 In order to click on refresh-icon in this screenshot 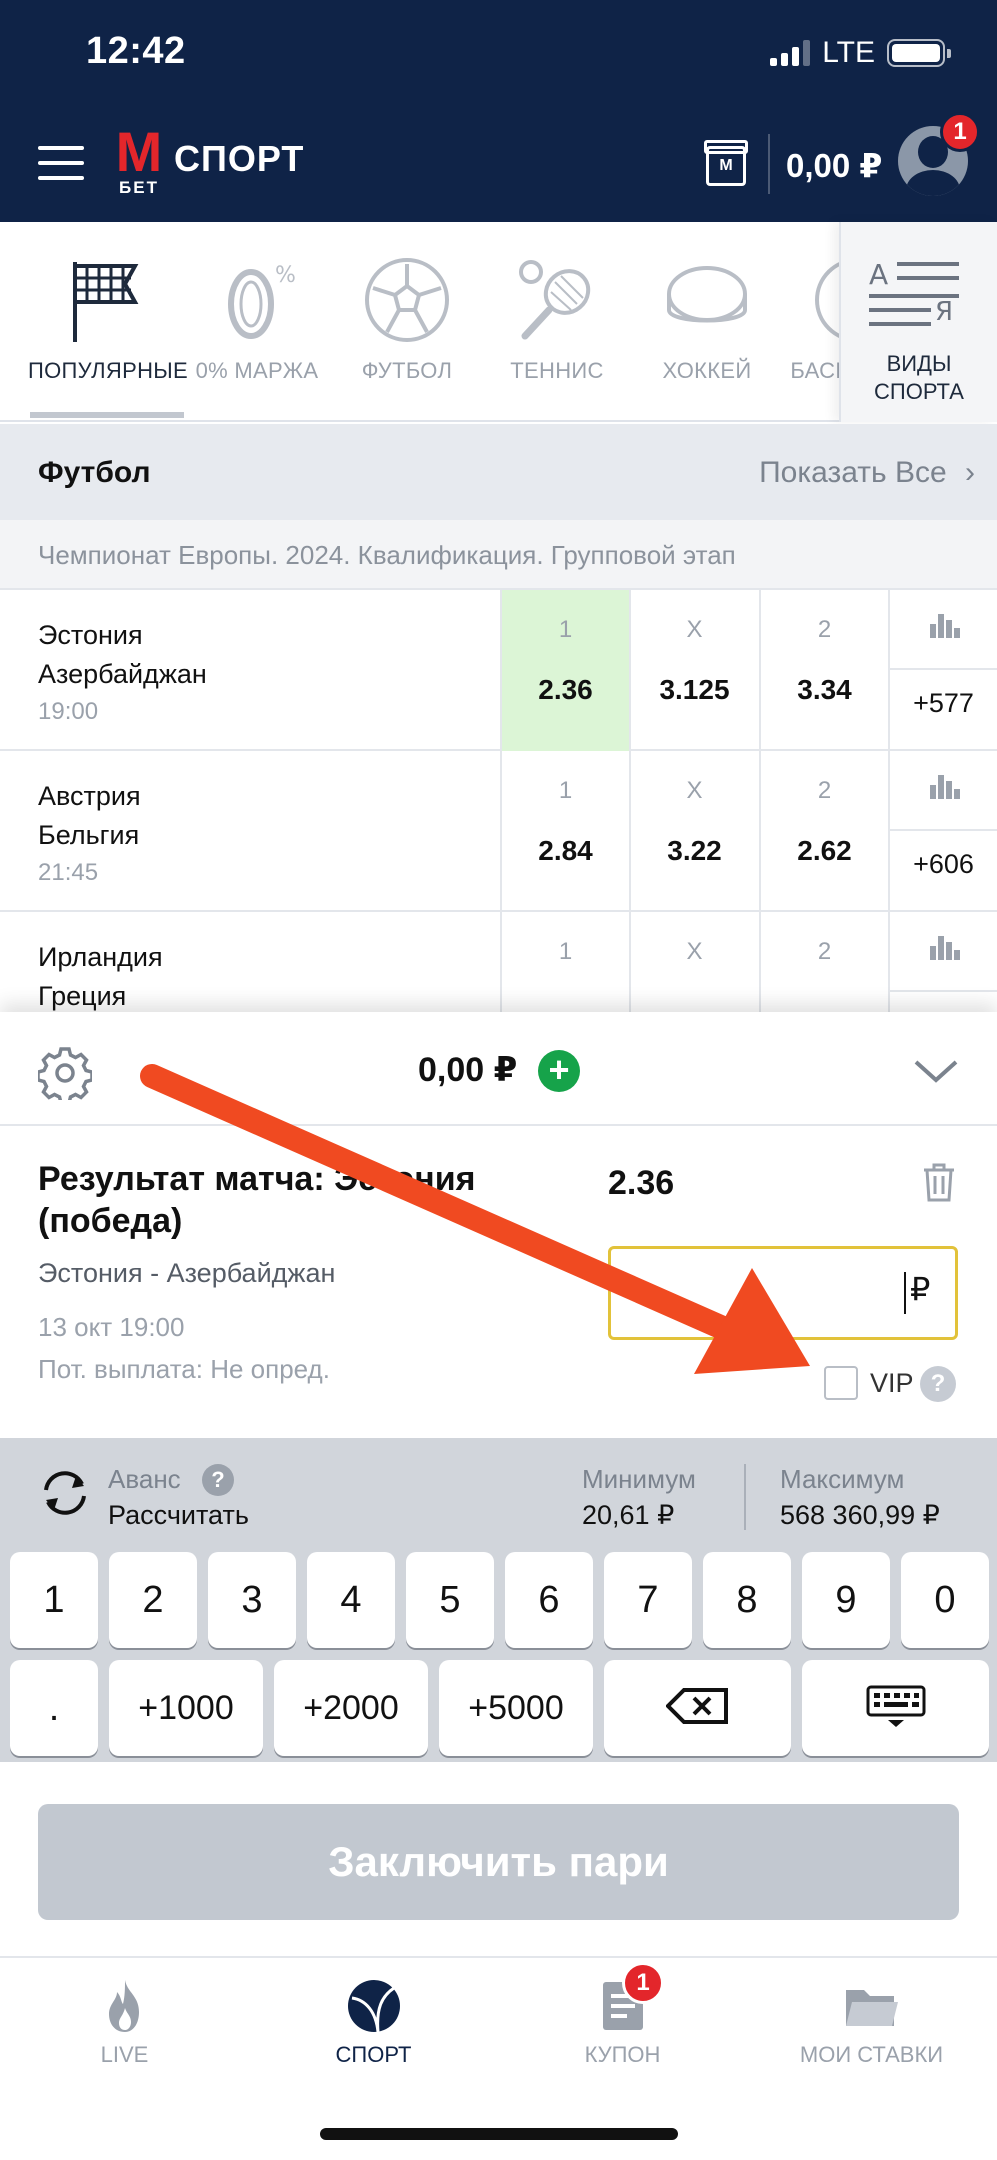, I will do `click(65, 1493)`.